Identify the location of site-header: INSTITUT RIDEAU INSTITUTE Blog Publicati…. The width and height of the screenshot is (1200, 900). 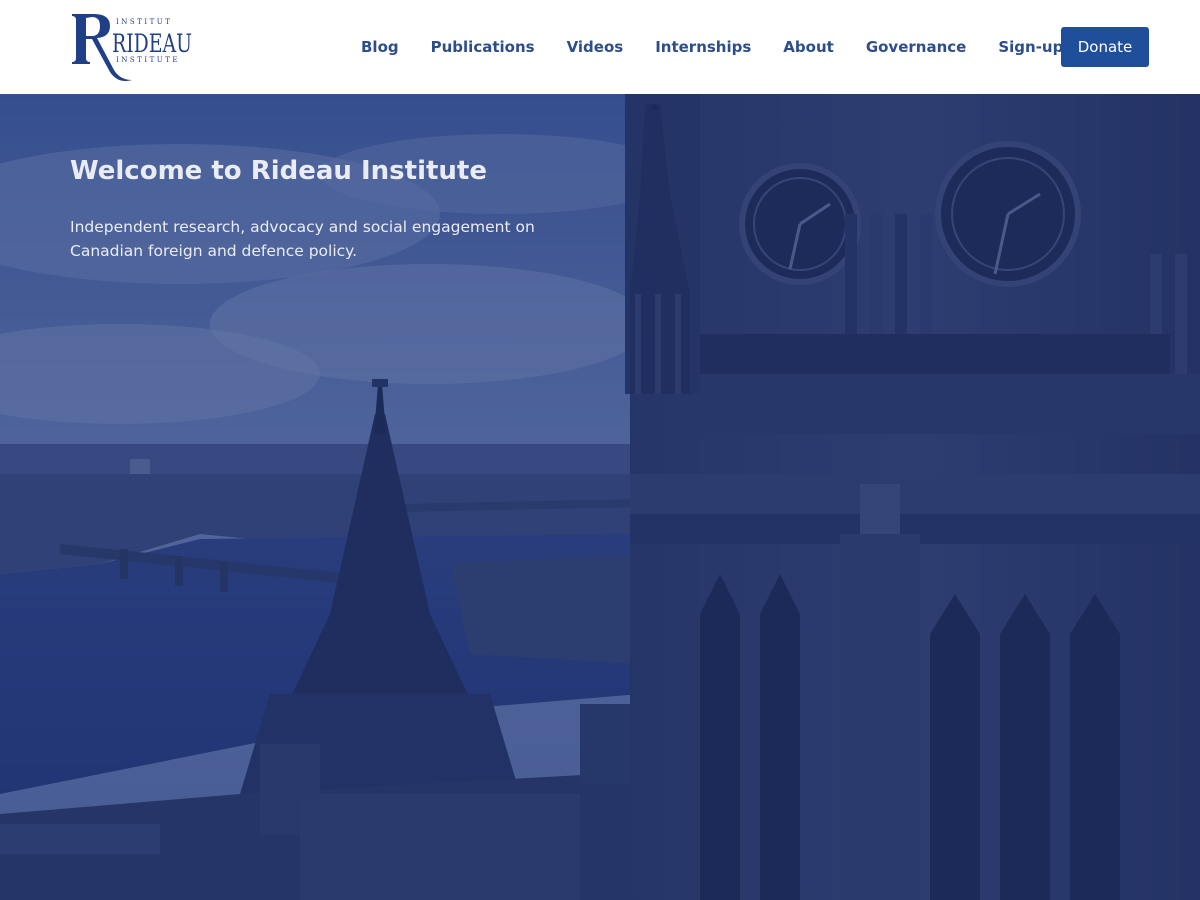
(600, 47).